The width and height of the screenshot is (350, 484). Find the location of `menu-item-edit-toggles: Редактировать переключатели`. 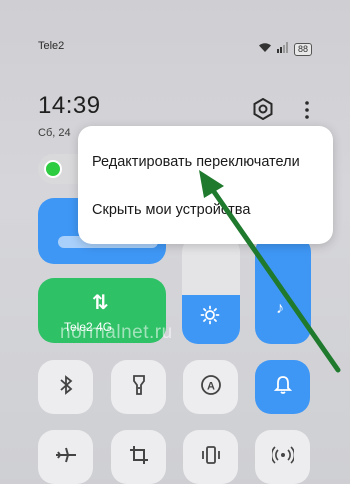

menu-item-edit-toggles: Редактировать переключатели is located at coordinates (196, 162).